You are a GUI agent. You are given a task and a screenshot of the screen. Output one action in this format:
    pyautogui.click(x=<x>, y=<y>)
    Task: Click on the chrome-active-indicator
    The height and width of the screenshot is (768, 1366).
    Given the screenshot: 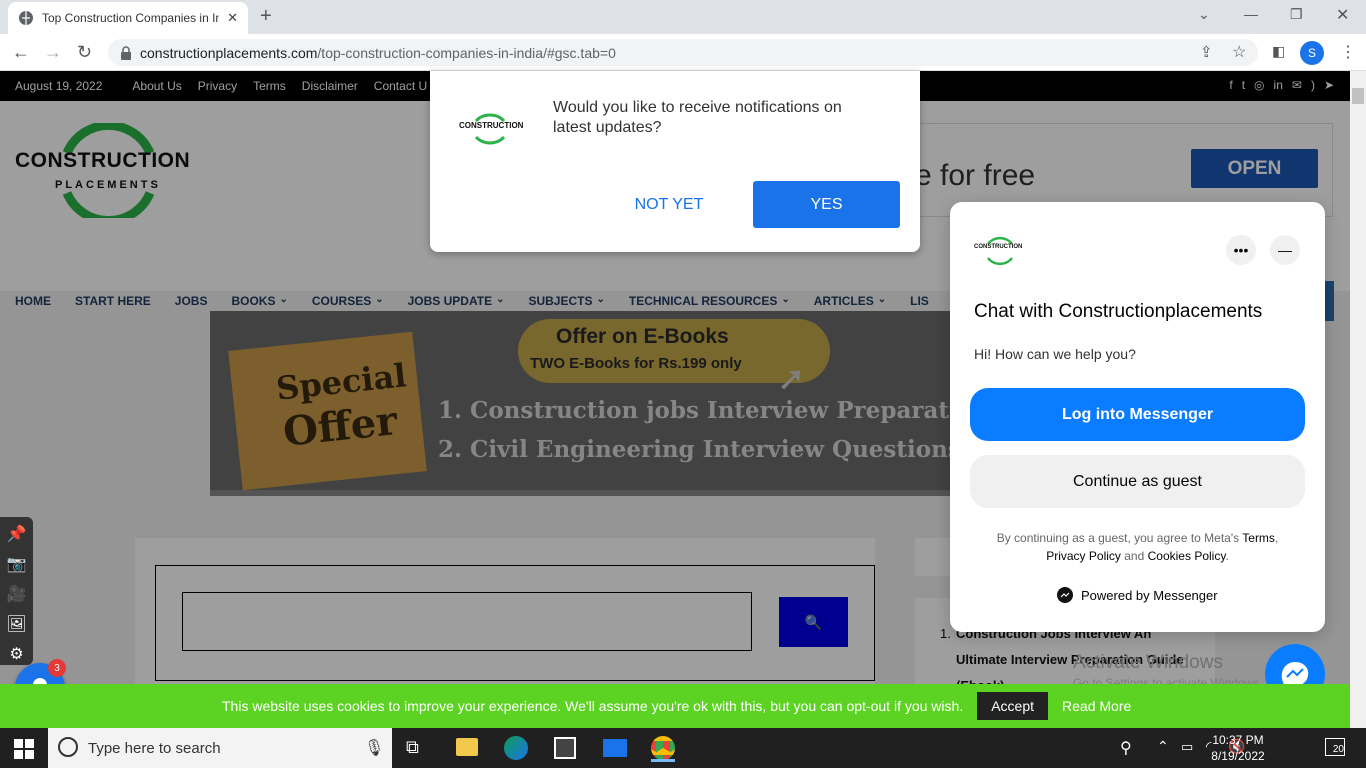 What is the action you would take?
    pyautogui.click(x=663, y=760)
    